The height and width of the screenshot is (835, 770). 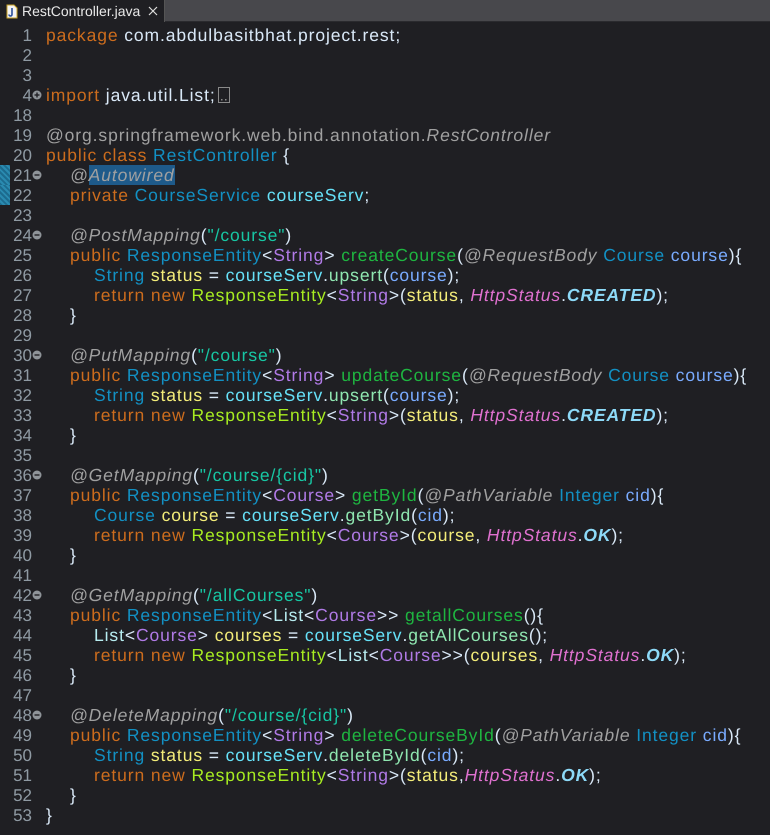 I want to click on code-token: @GetMapping, so click(x=132, y=475).